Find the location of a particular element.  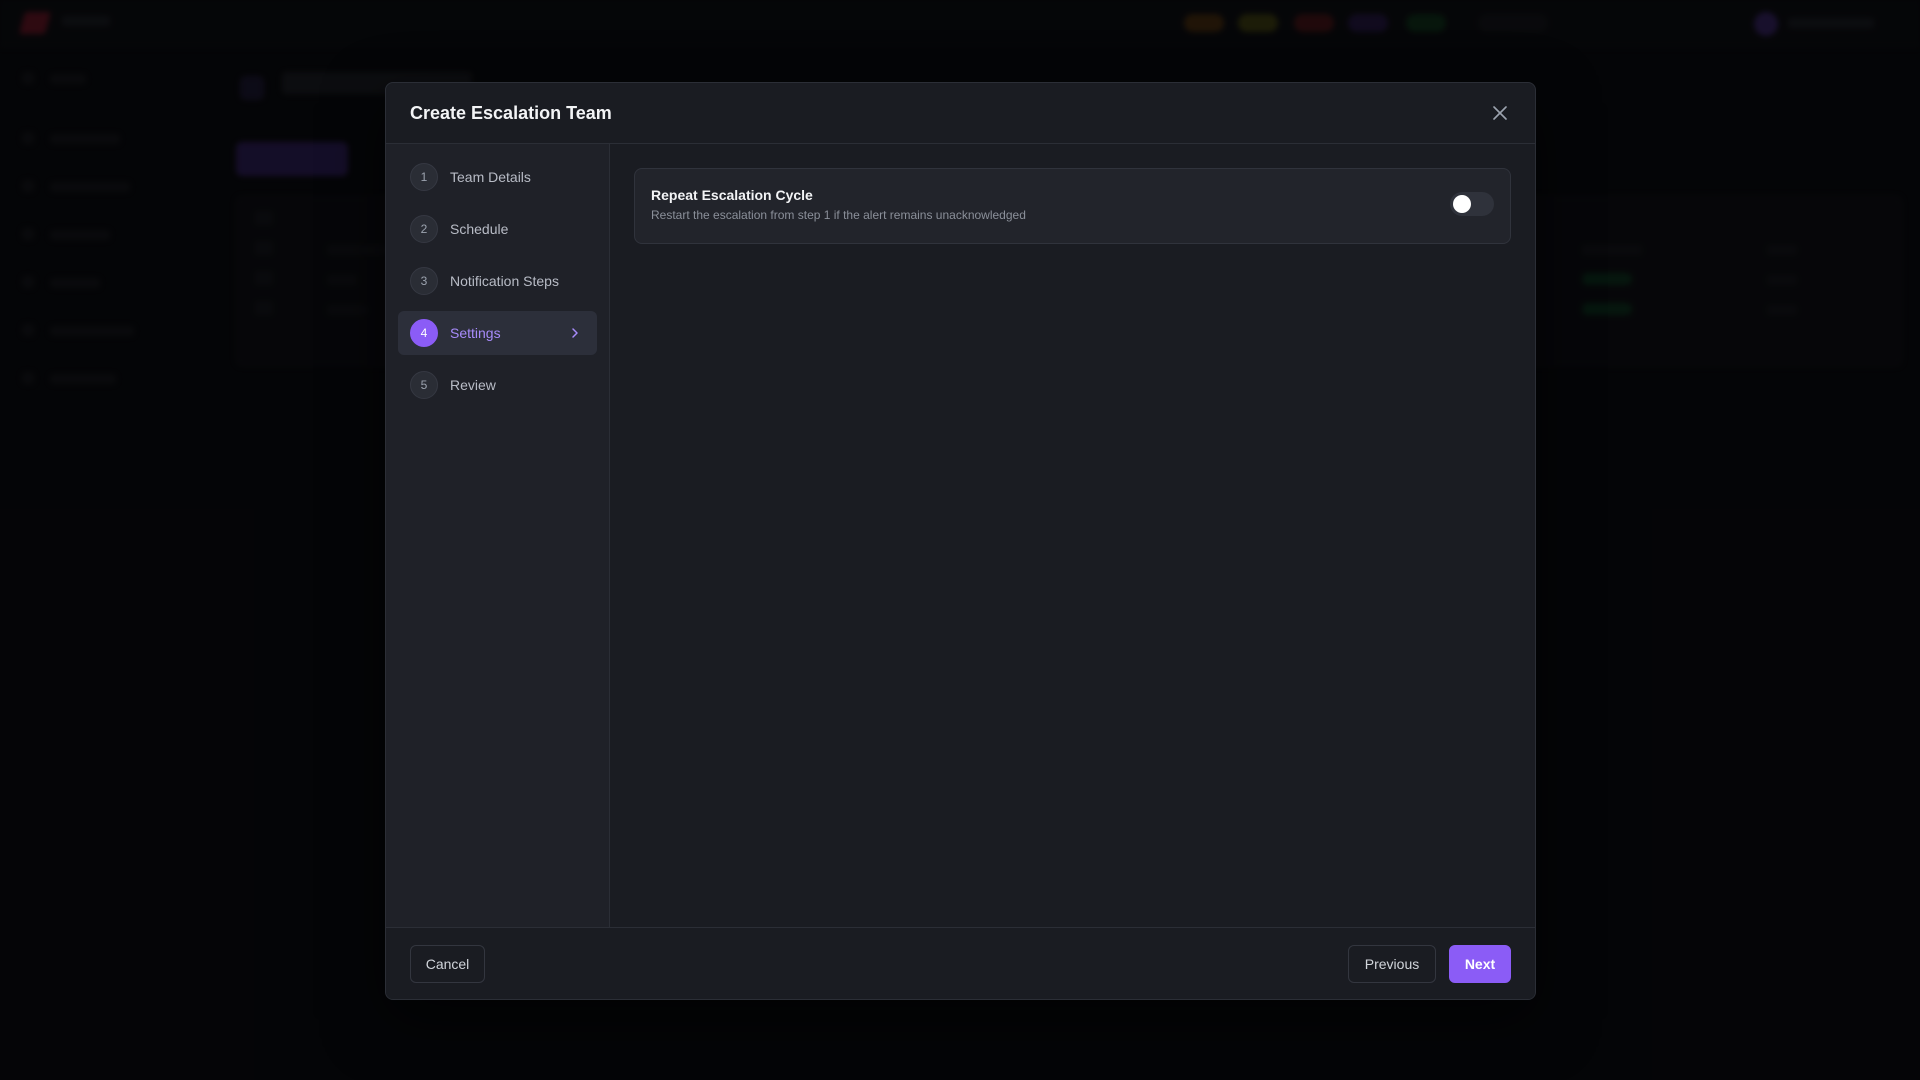

step-number: 1 is located at coordinates (424, 177).